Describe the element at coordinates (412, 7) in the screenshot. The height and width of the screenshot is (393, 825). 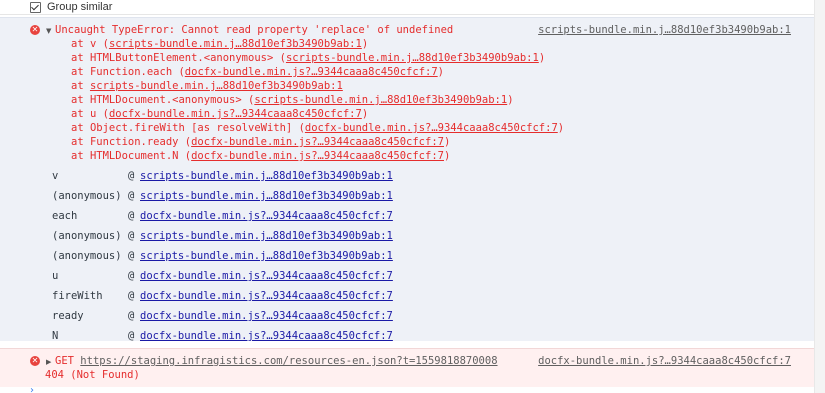
I see `console-toolbar: Group similar` at that location.